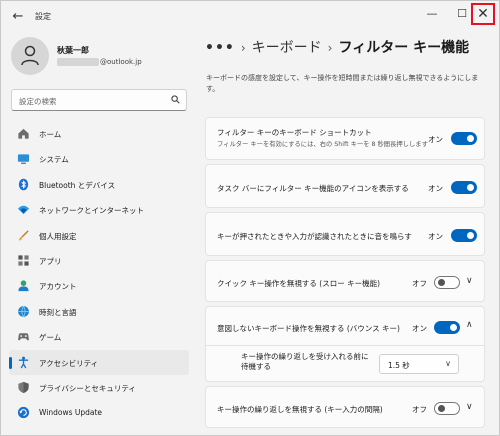 The image size is (500, 436). What do you see at coordinates (469, 325) in the screenshot?
I see `chevron-up-icon: ∧` at bounding box center [469, 325].